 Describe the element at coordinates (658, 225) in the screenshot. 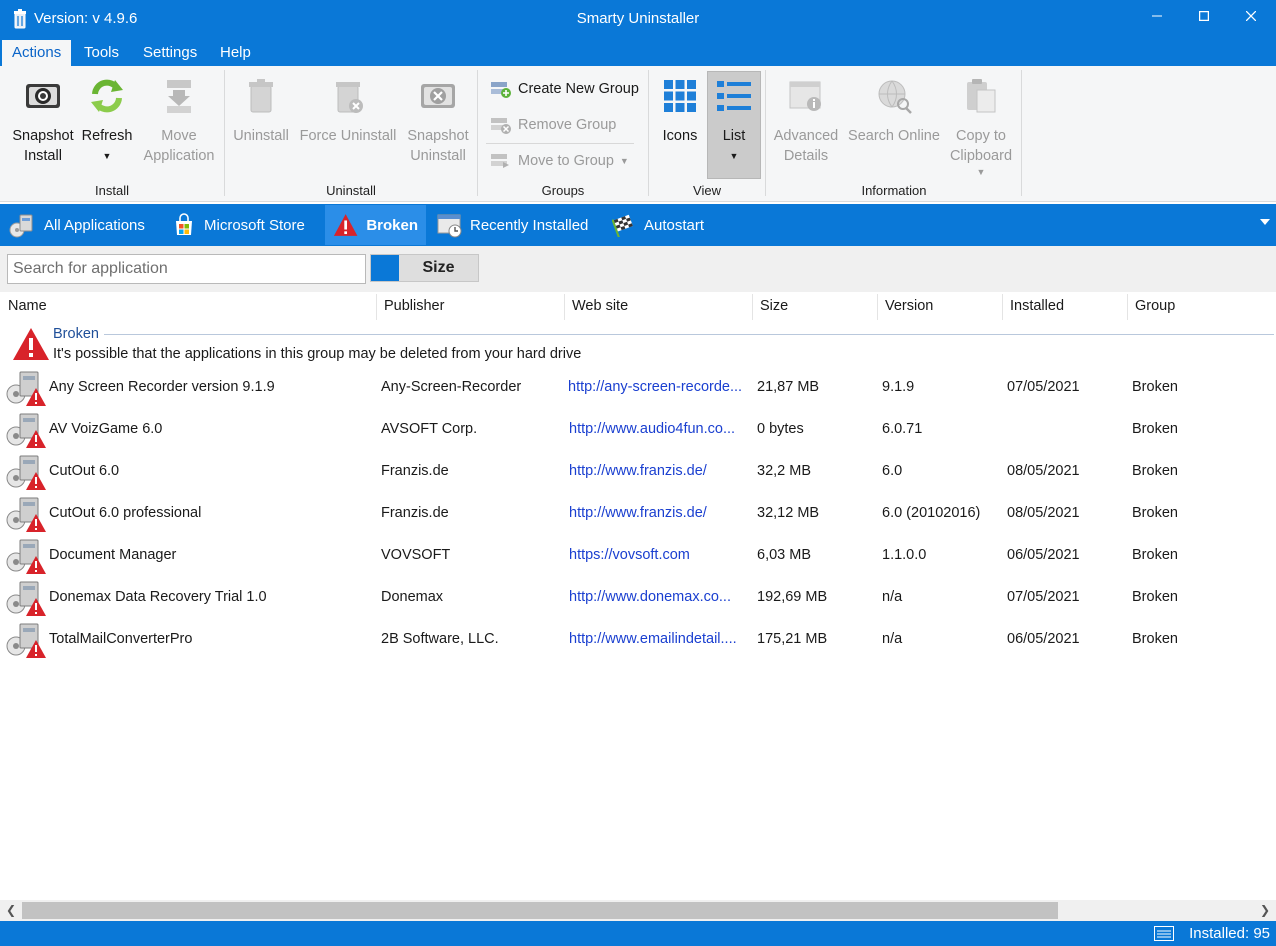

I see `tab-autostart: Autostart` at that location.